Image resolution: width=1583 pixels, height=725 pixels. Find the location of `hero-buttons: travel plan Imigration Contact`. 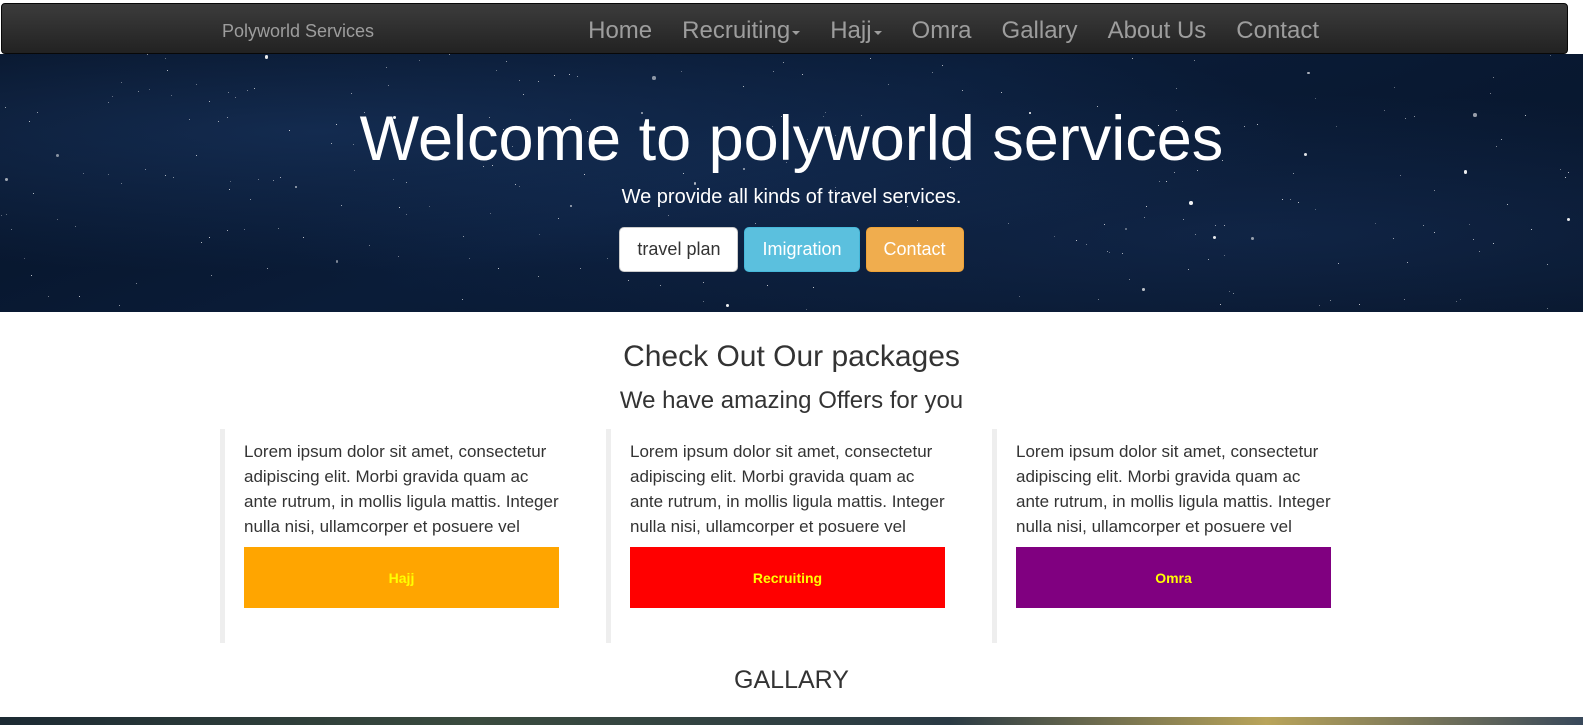

hero-buttons: travel plan Imigration Contact is located at coordinates (791, 249).